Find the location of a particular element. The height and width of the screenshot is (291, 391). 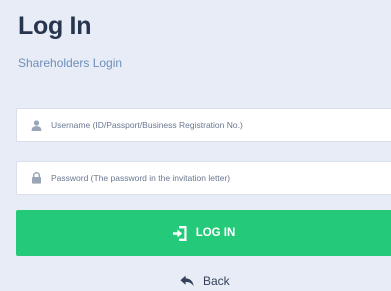

sign-in-icon is located at coordinates (180, 233).